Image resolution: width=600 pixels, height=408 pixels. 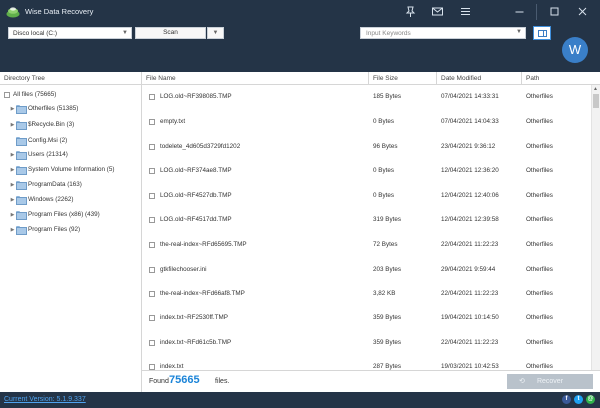 I want to click on vertical-scrollbar: ▲, so click(x=595, y=227).